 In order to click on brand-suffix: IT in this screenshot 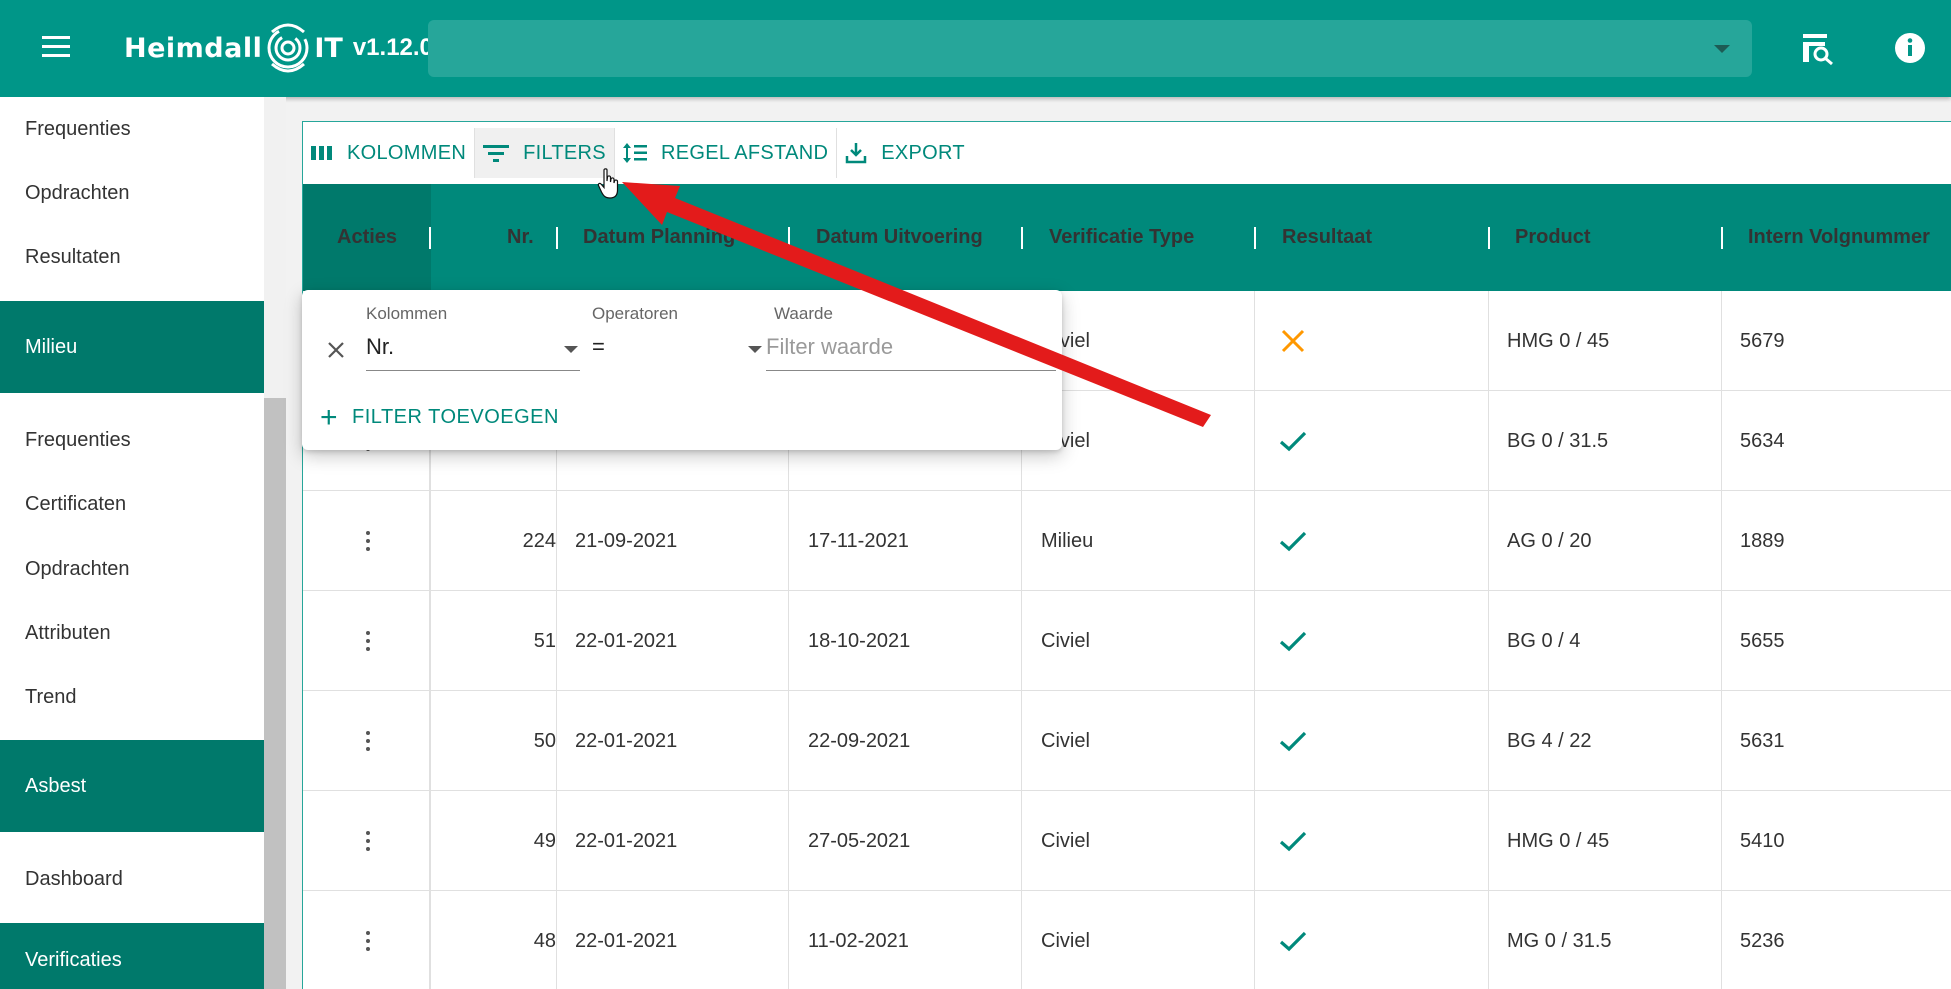, I will do `click(328, 48)`.